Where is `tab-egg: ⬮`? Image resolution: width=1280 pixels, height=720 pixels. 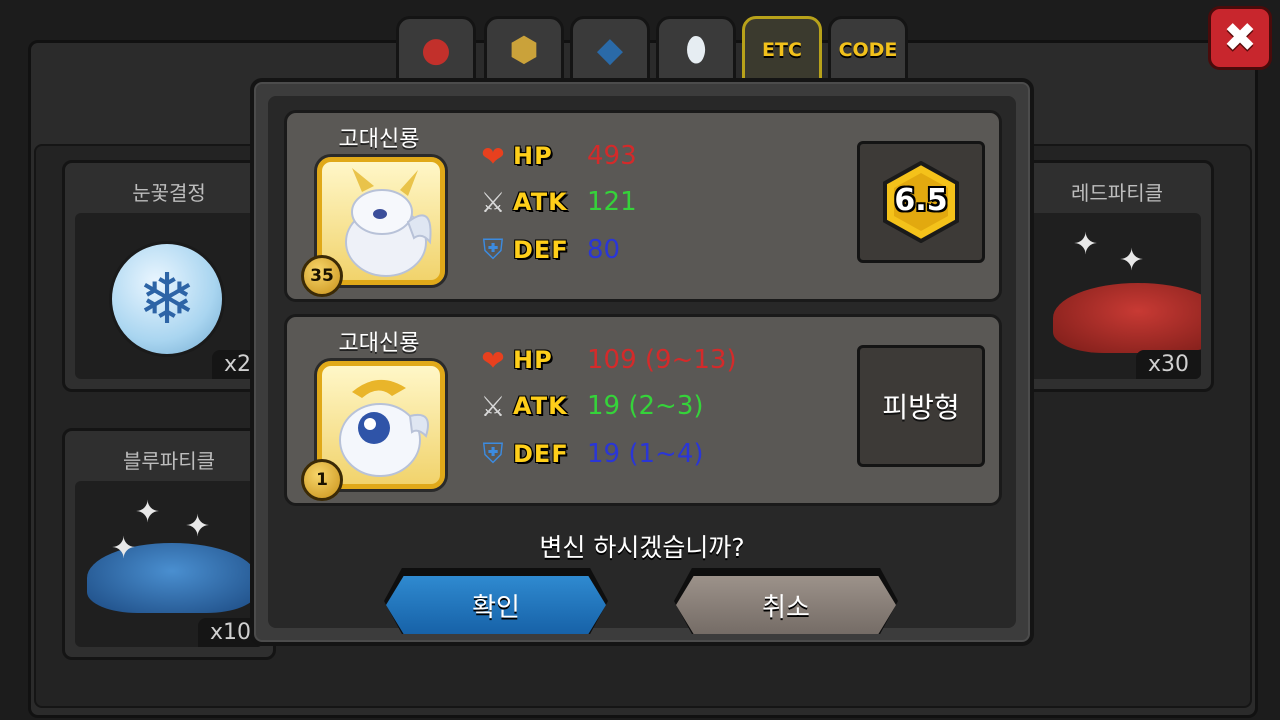 tab-egg: ⬮ is located at coordinates (696, 50).